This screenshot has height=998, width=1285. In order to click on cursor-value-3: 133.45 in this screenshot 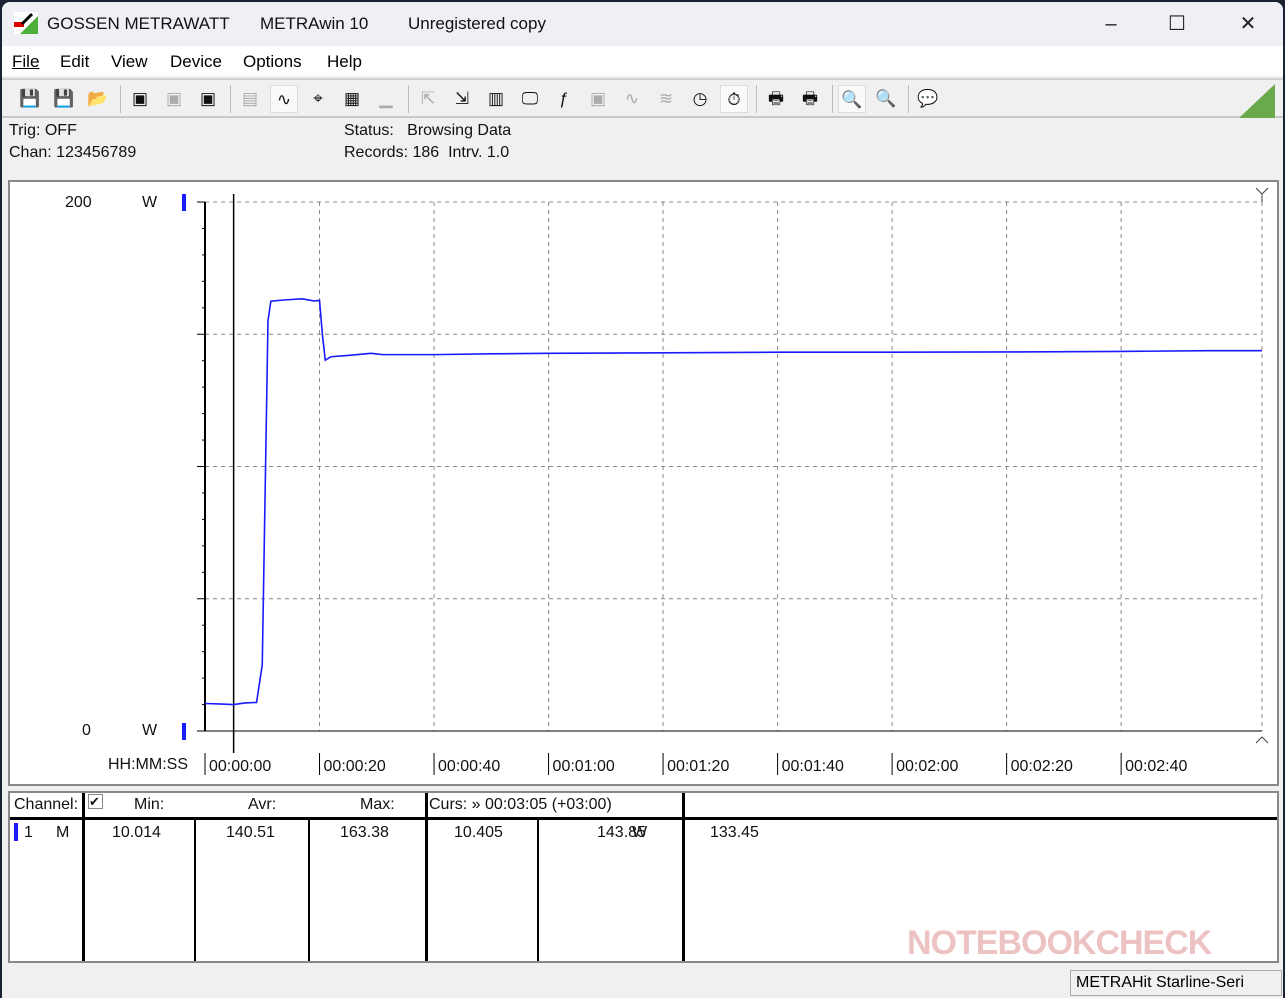, I will do `click(734, 832)`.